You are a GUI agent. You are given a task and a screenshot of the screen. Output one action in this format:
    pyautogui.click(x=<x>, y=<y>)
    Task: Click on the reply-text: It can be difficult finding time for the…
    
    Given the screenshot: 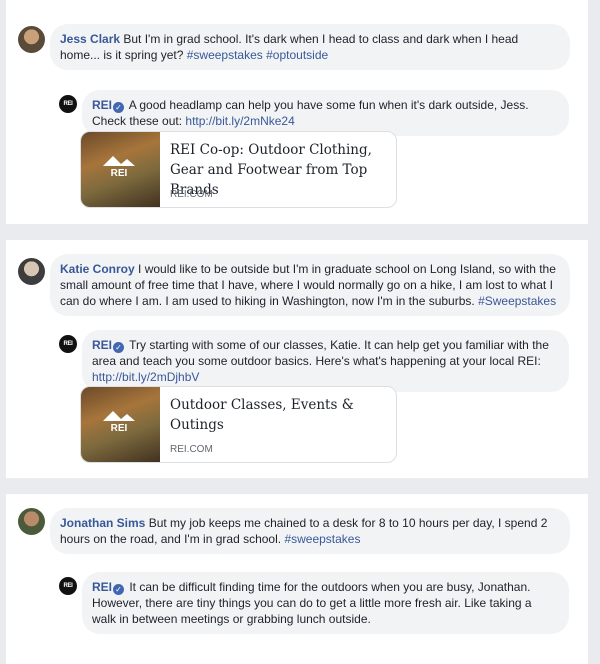 What is the action you would take?
    pyautogui.click(x=312, y=603)
    